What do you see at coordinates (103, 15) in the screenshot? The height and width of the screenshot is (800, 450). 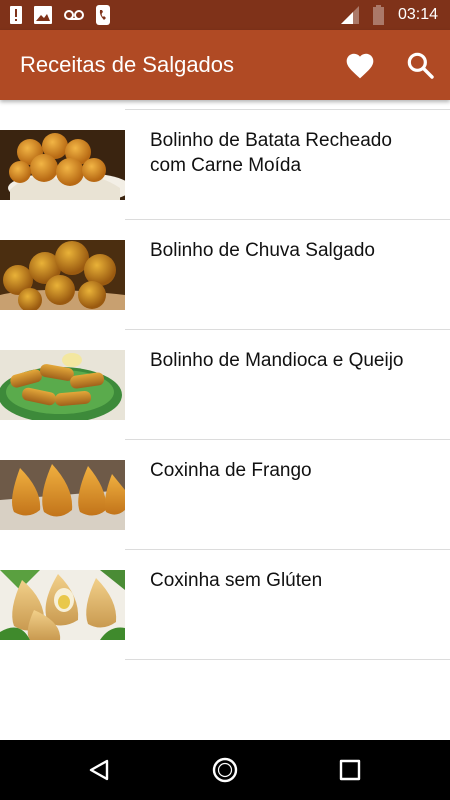 I see `phone-icon` at bounding box center [103, 15].